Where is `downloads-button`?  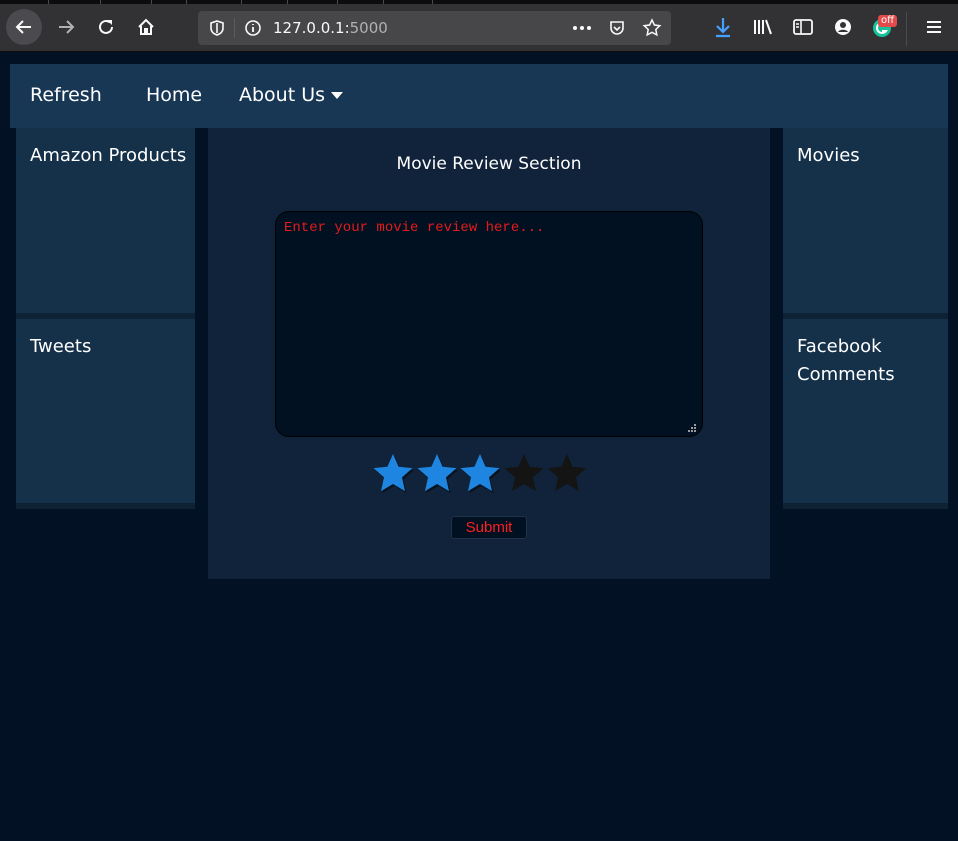 downloads-button is located at coordinates (723, 27).